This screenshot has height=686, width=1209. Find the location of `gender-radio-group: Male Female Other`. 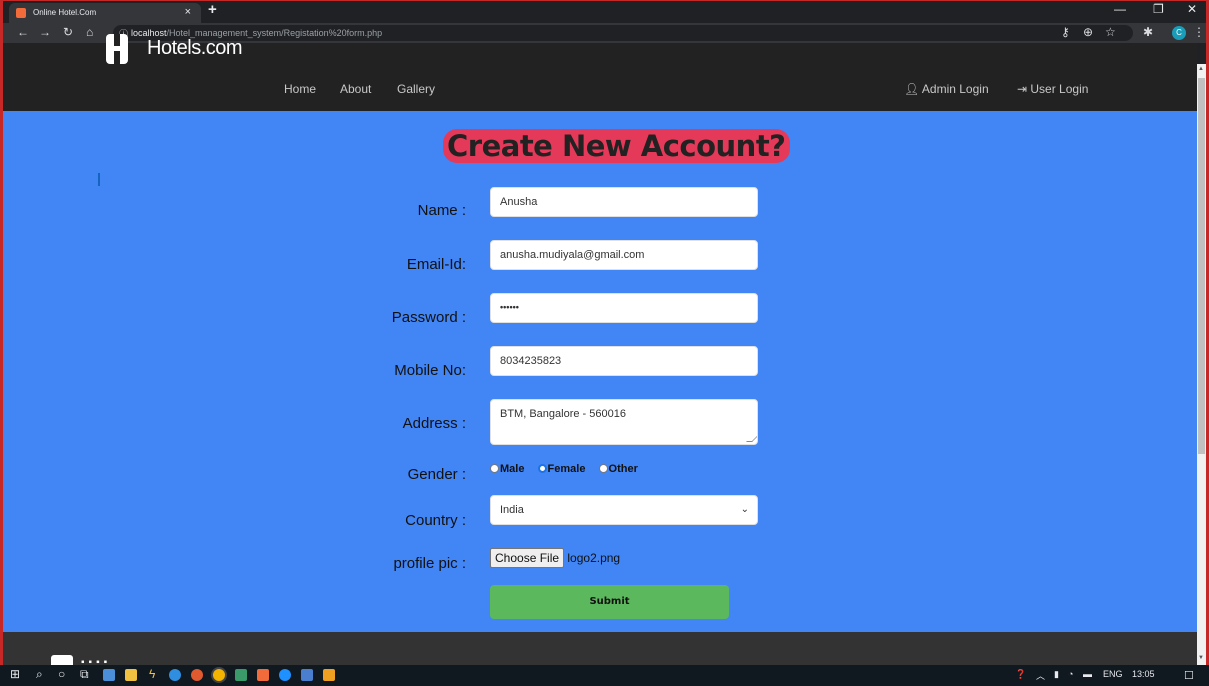

gender-radio-group: Male Female Other is located at coordinates (569, 469).